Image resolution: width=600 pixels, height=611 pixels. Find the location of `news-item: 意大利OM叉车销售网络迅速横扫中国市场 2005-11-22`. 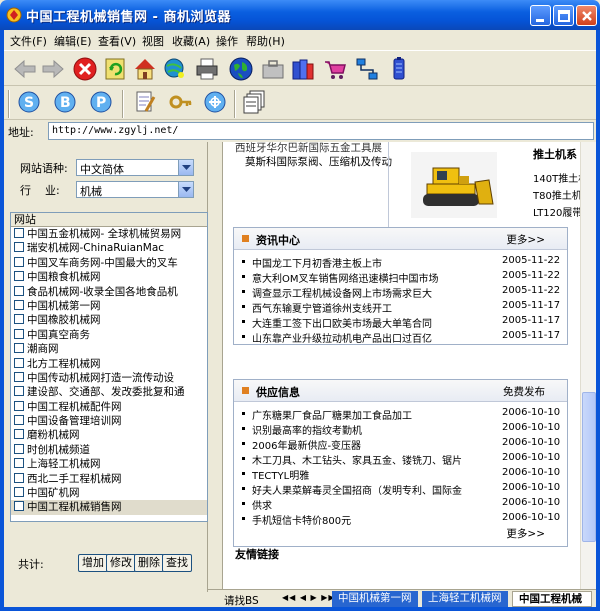

news-item: 意大利OM叉车销售网络迅速横扫中国市场 2005-11-22 is located at coordinates (400, 277).